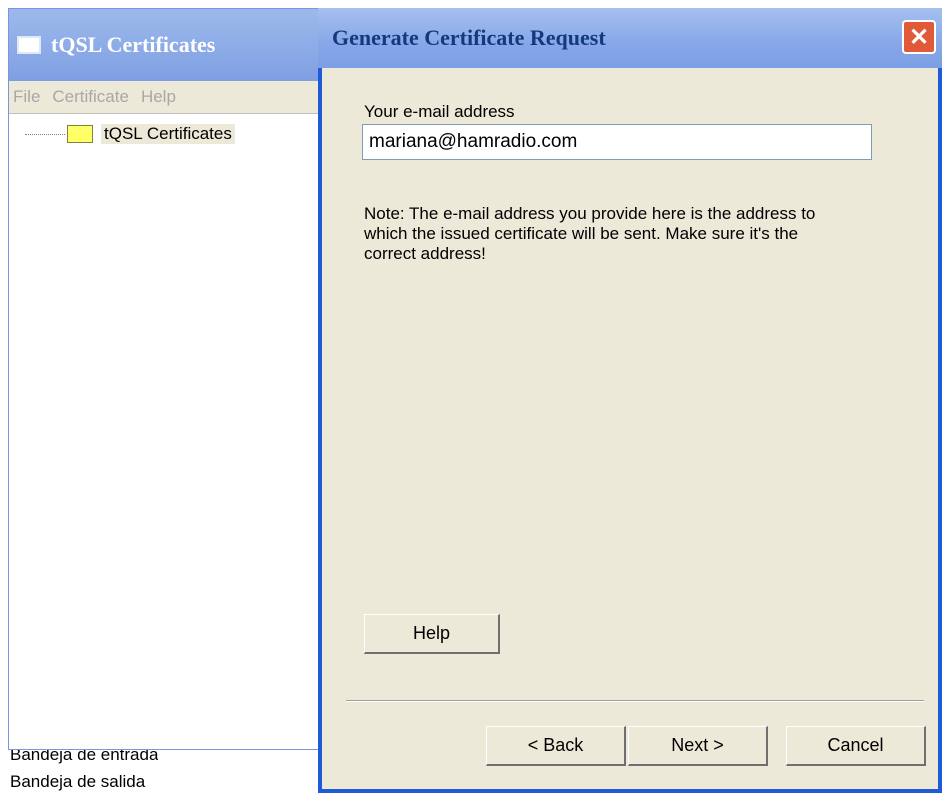  I want to click on close-icon: ✕, so click(919, 37).